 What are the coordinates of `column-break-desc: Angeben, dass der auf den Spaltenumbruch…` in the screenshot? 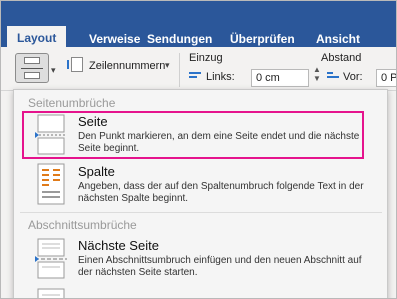 It's located at (221, 192).